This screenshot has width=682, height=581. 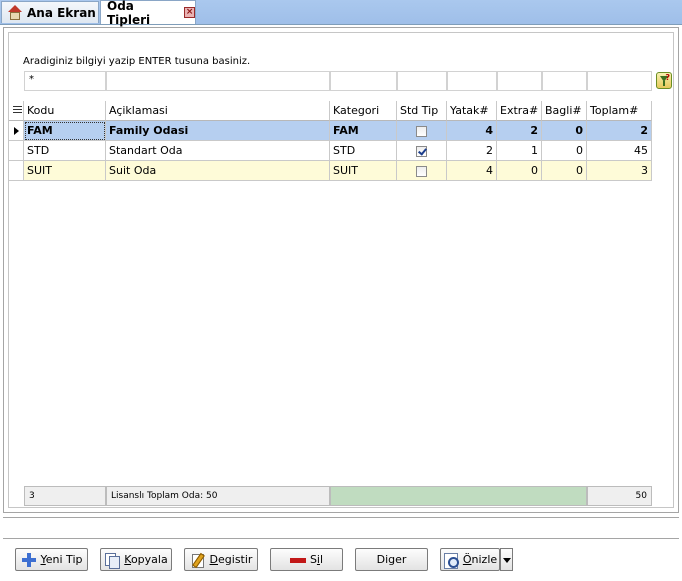 What do you see at coordinates (363, 111) in the screenshot?
I see `column-header-kategori: Kategori` at bounding box center [363, 111].